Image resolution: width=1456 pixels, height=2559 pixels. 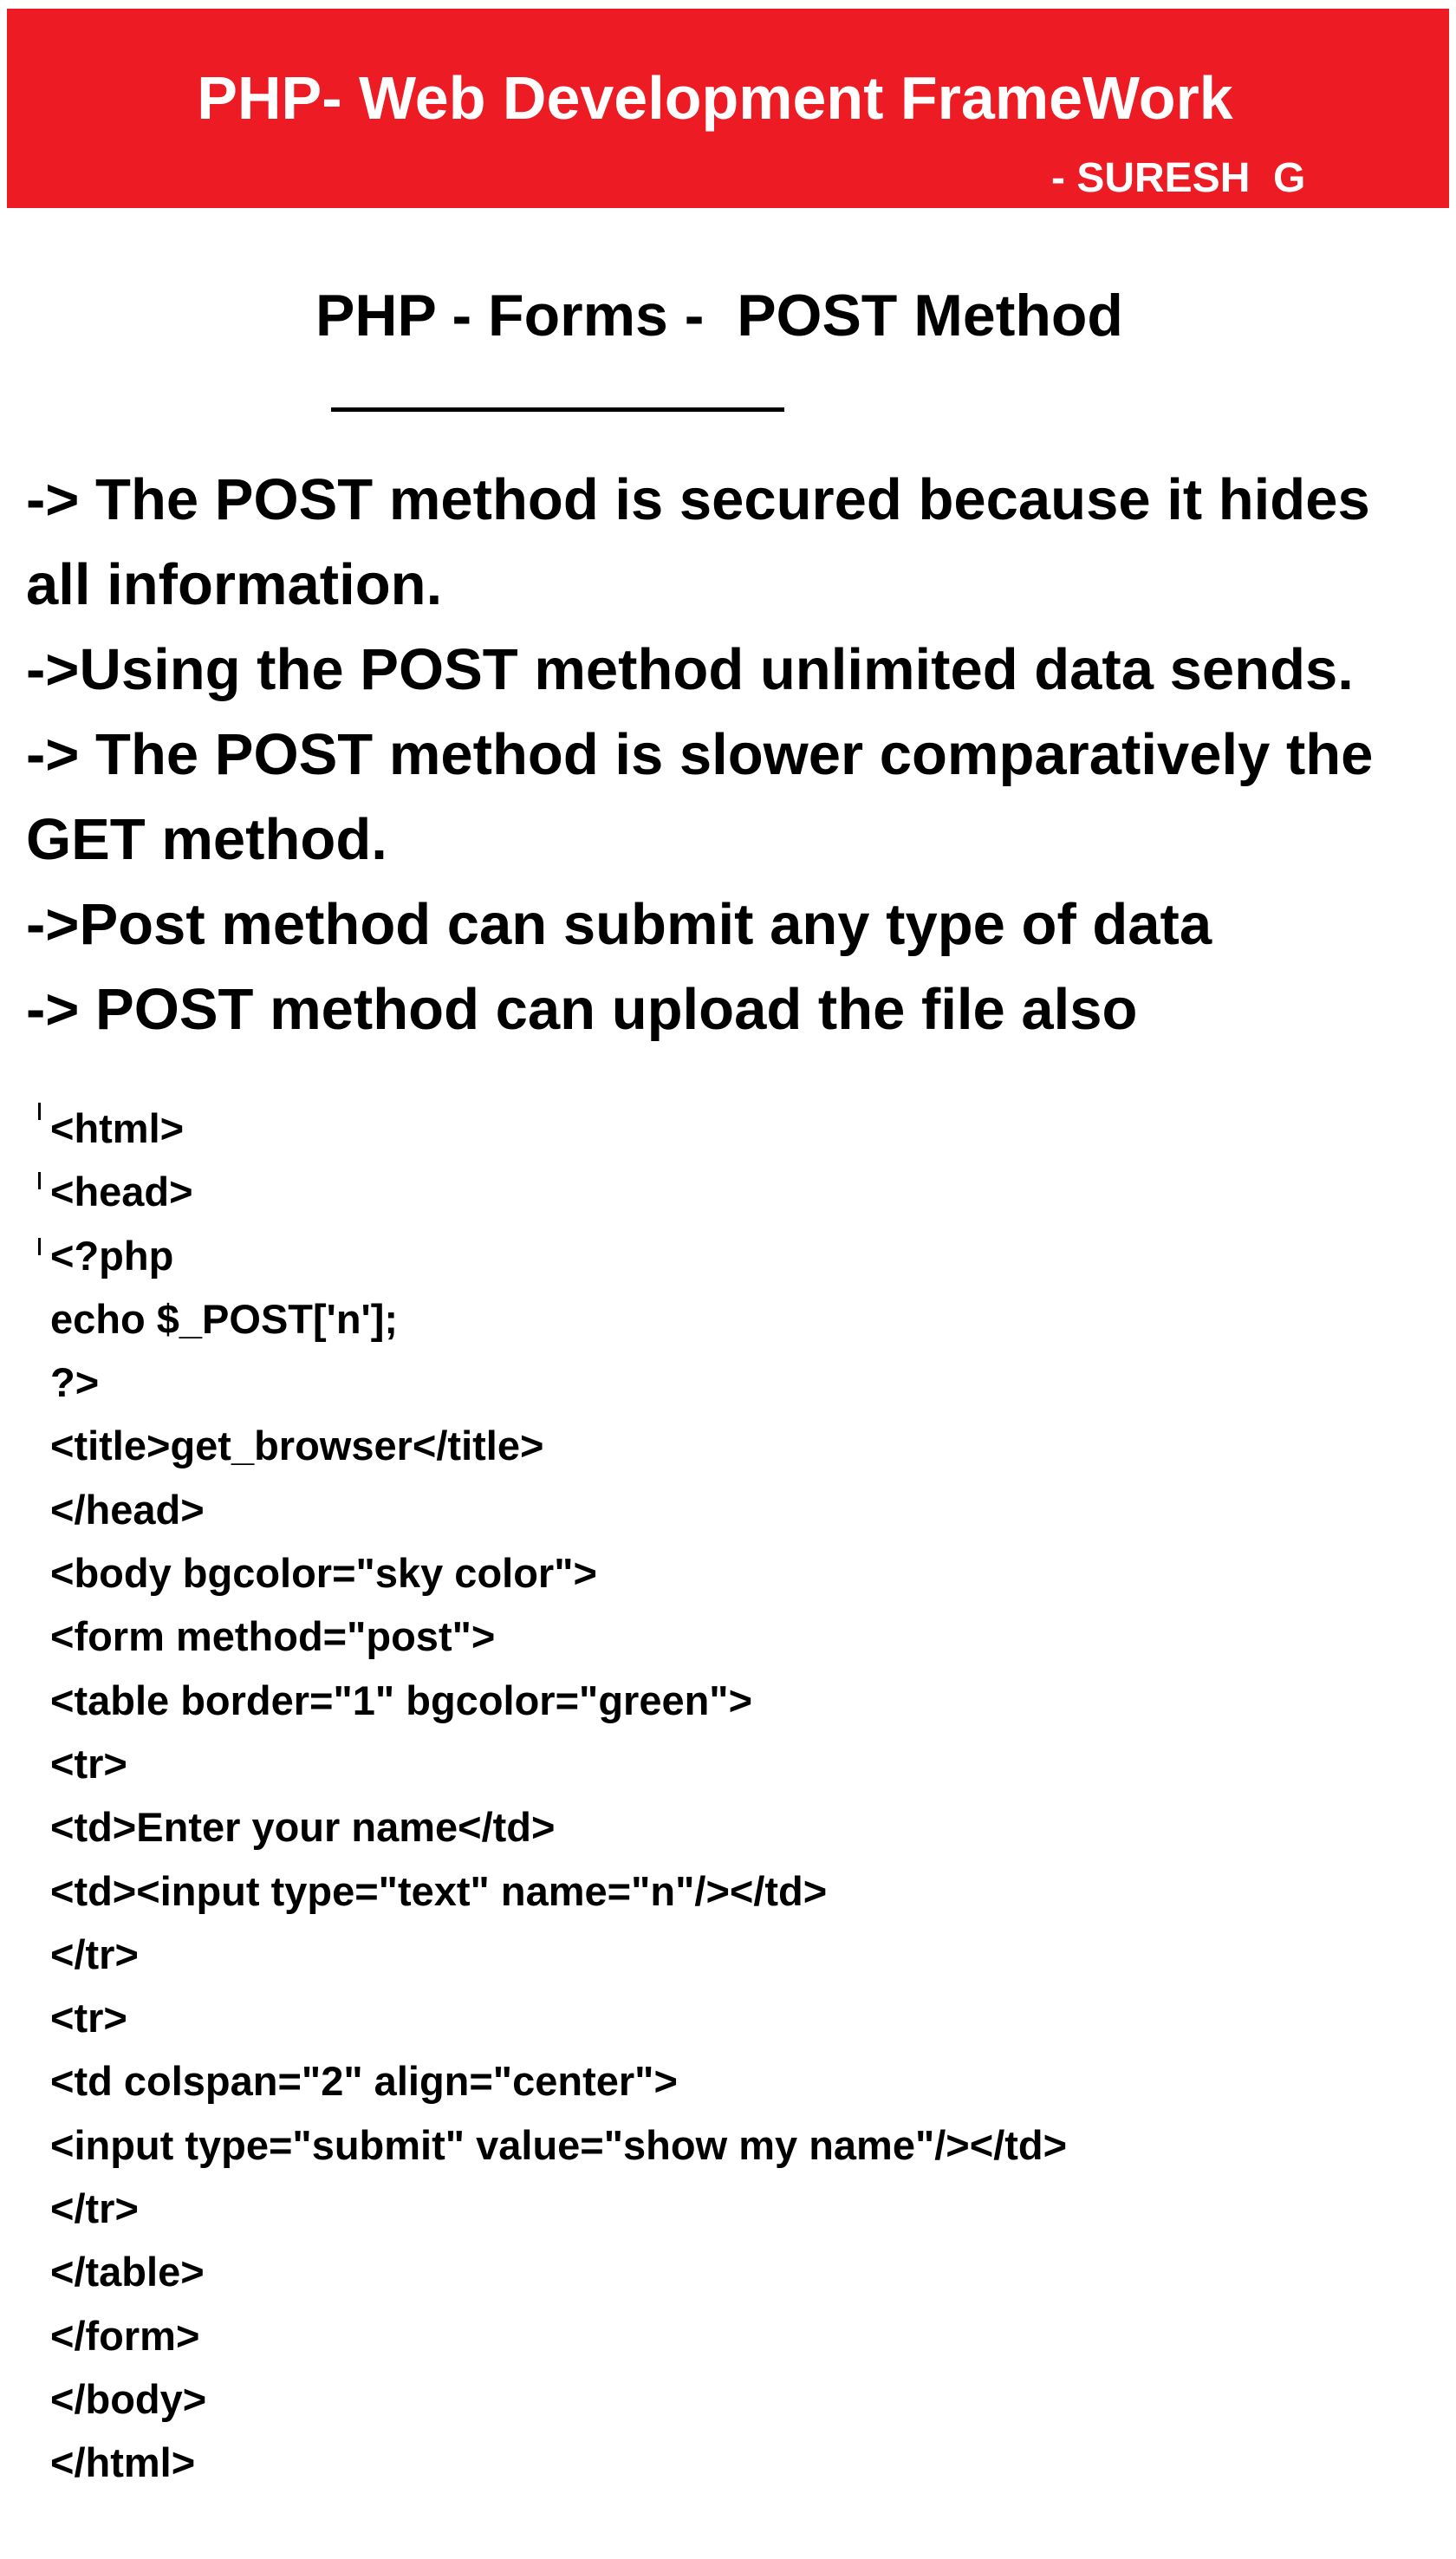 I want to click on code-line: </html>, so click(x=123, y=2462).